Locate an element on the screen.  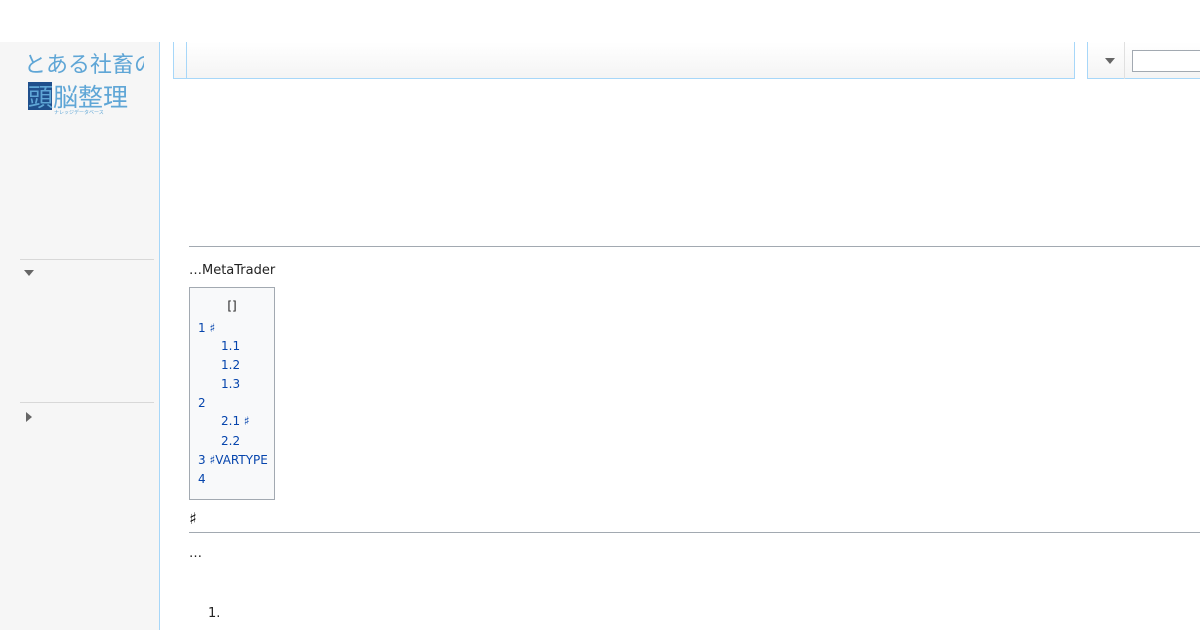
portal-toggle-expanded is located at coordinates (29, 273).